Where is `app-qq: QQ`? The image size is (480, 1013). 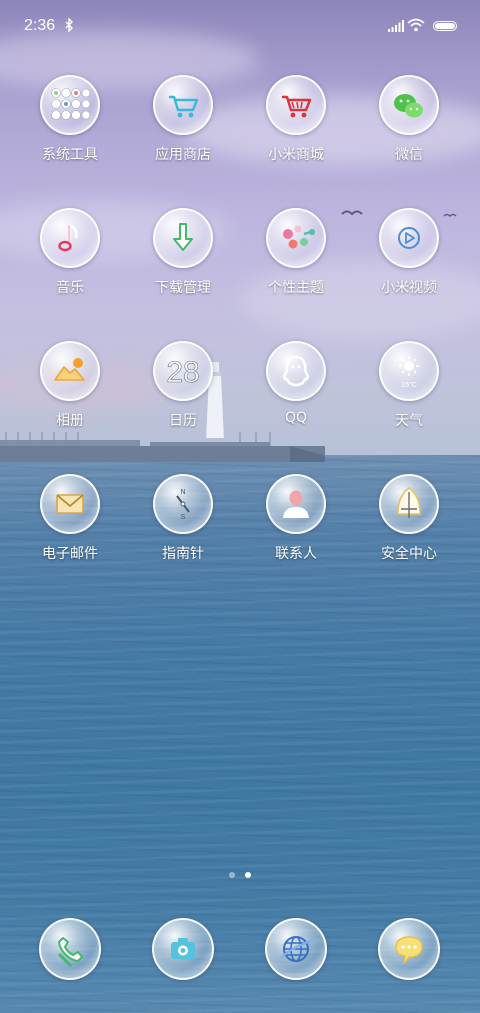 app-qq: QQ is located at coordinates (296, 383).